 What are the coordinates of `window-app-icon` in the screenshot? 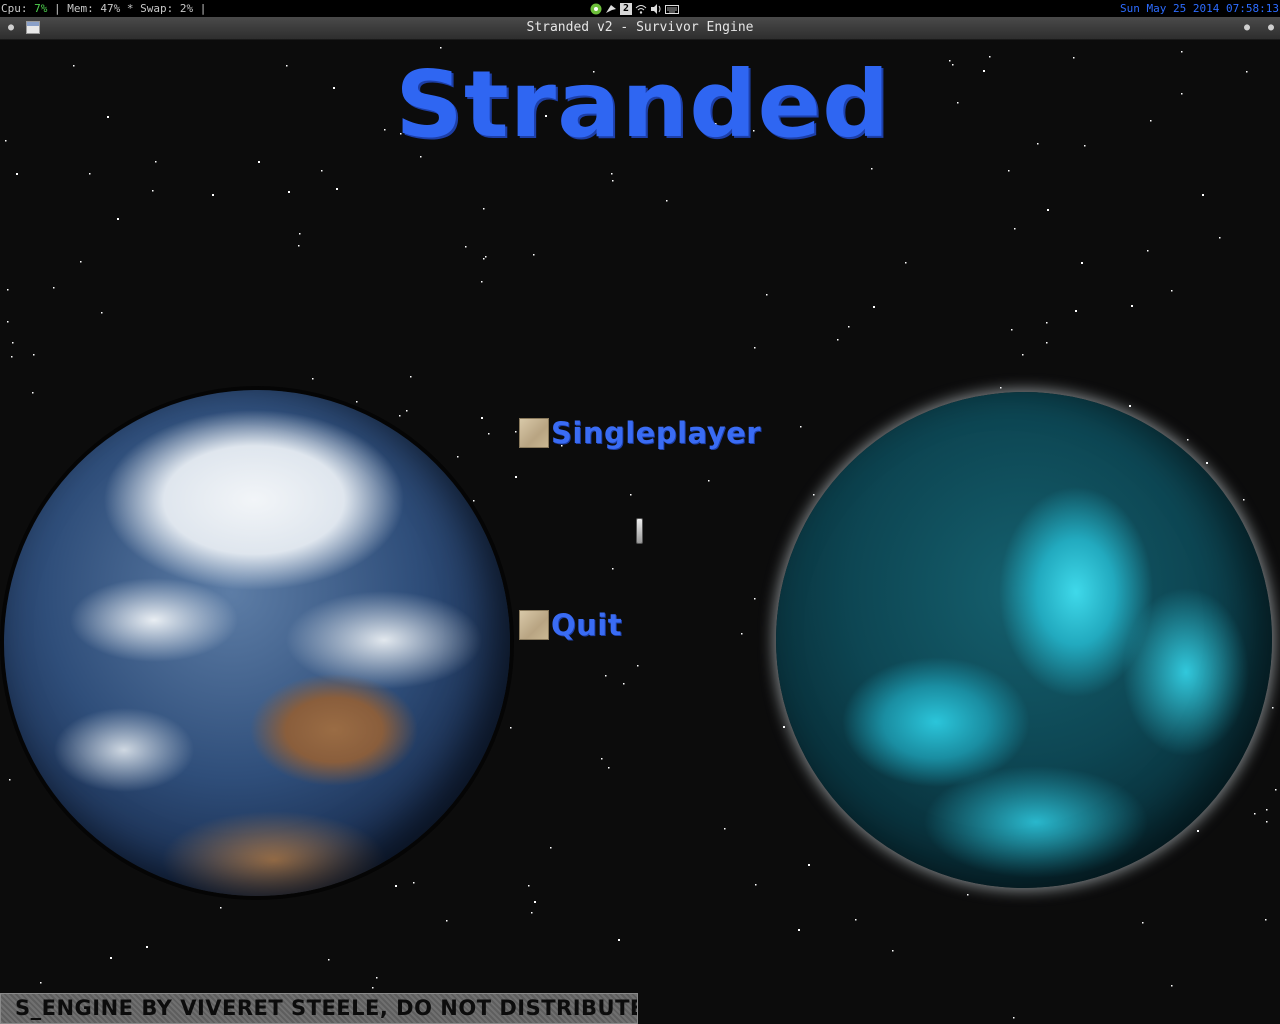 It's located at (33, 27).